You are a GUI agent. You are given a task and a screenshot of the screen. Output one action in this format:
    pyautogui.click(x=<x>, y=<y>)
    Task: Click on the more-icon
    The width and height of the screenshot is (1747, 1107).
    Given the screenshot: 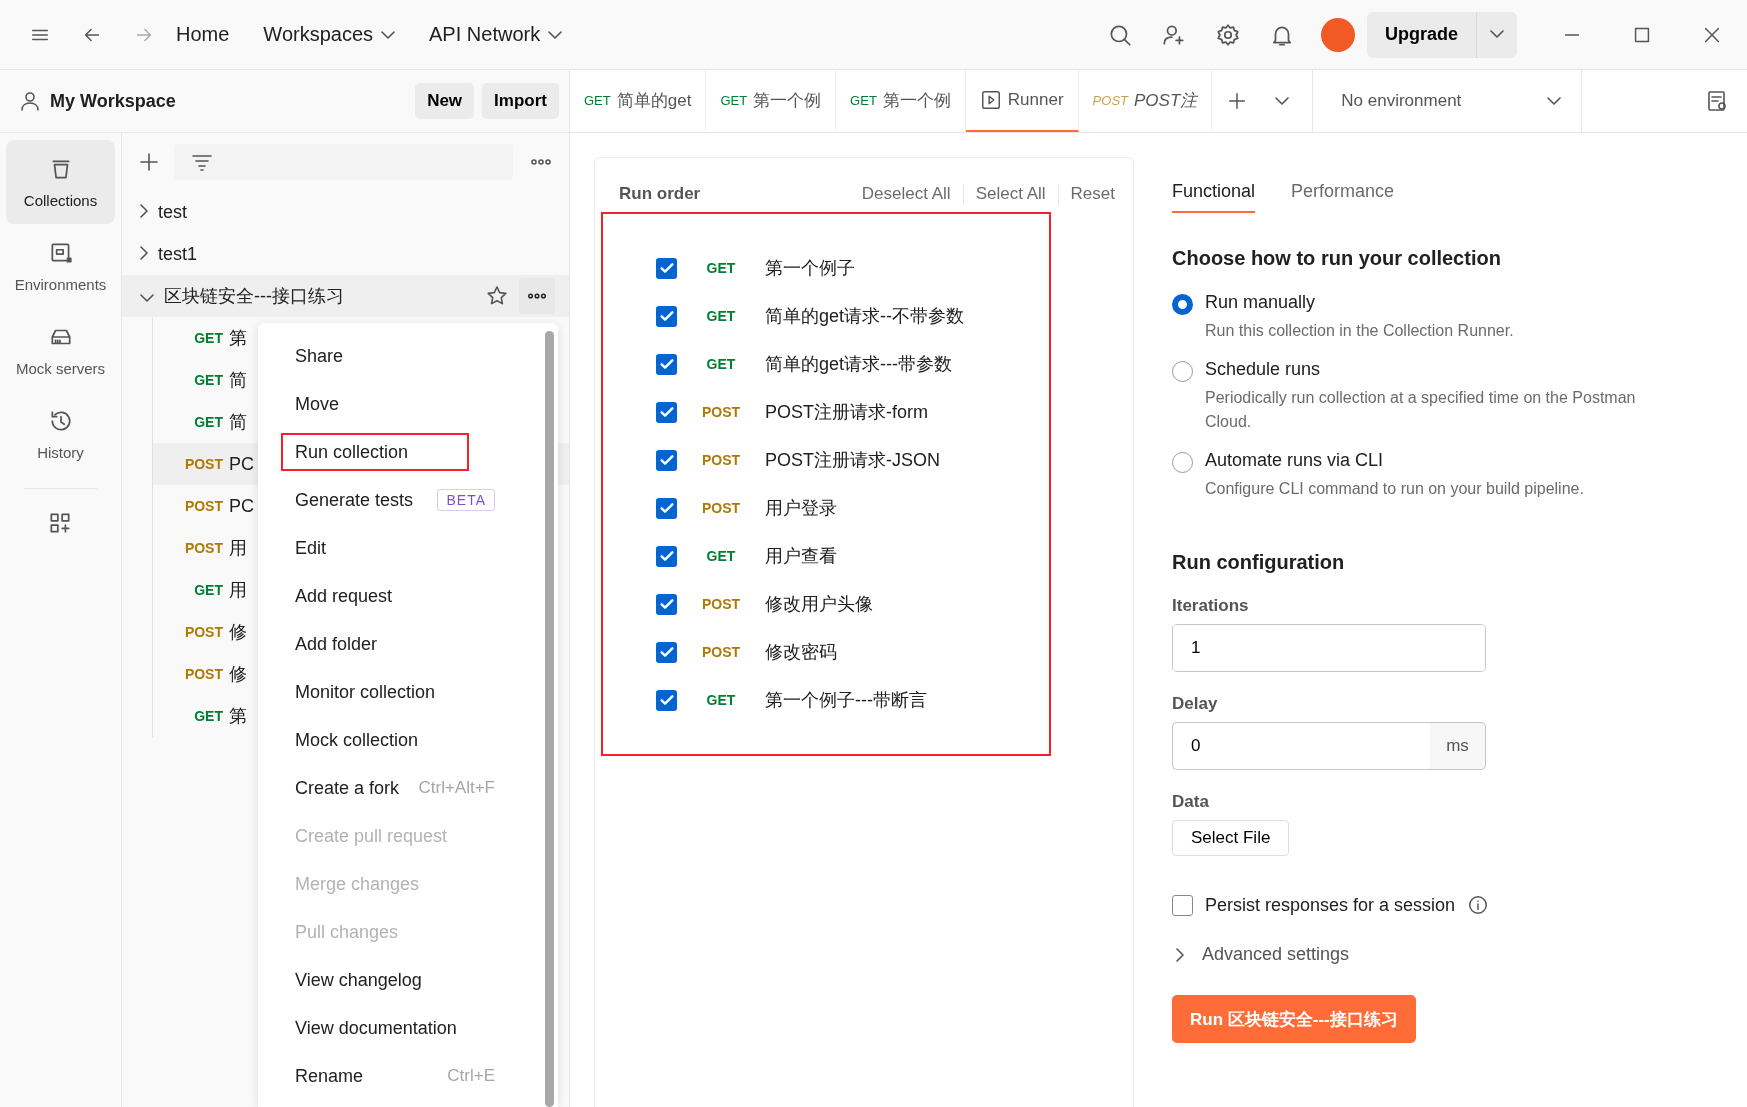 What is the action you would take?
    pyautogui.click(x=537, y=296)
    